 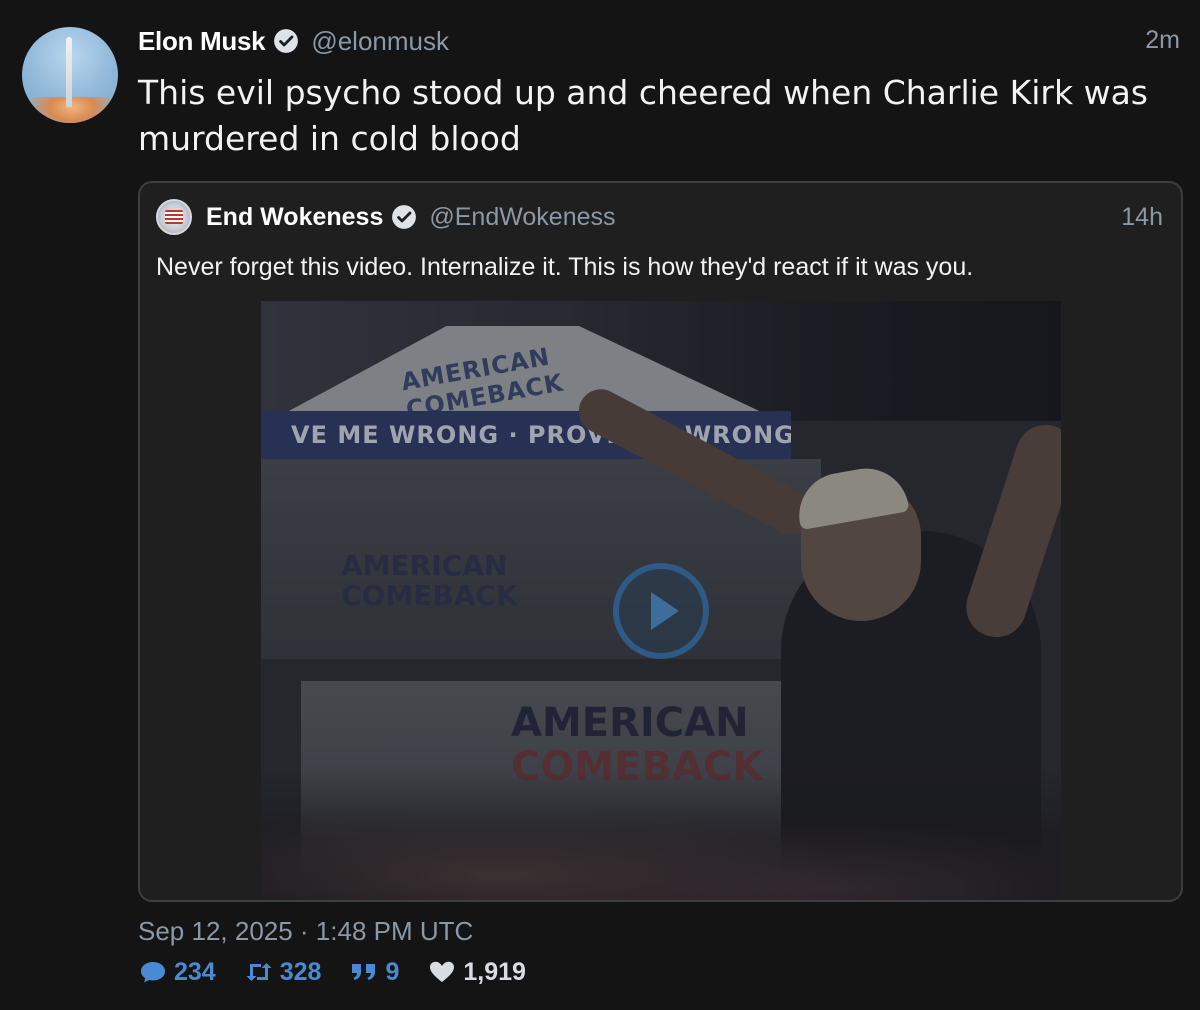 I want to click on like-stat: 1,919, so click(x=476, y=972).